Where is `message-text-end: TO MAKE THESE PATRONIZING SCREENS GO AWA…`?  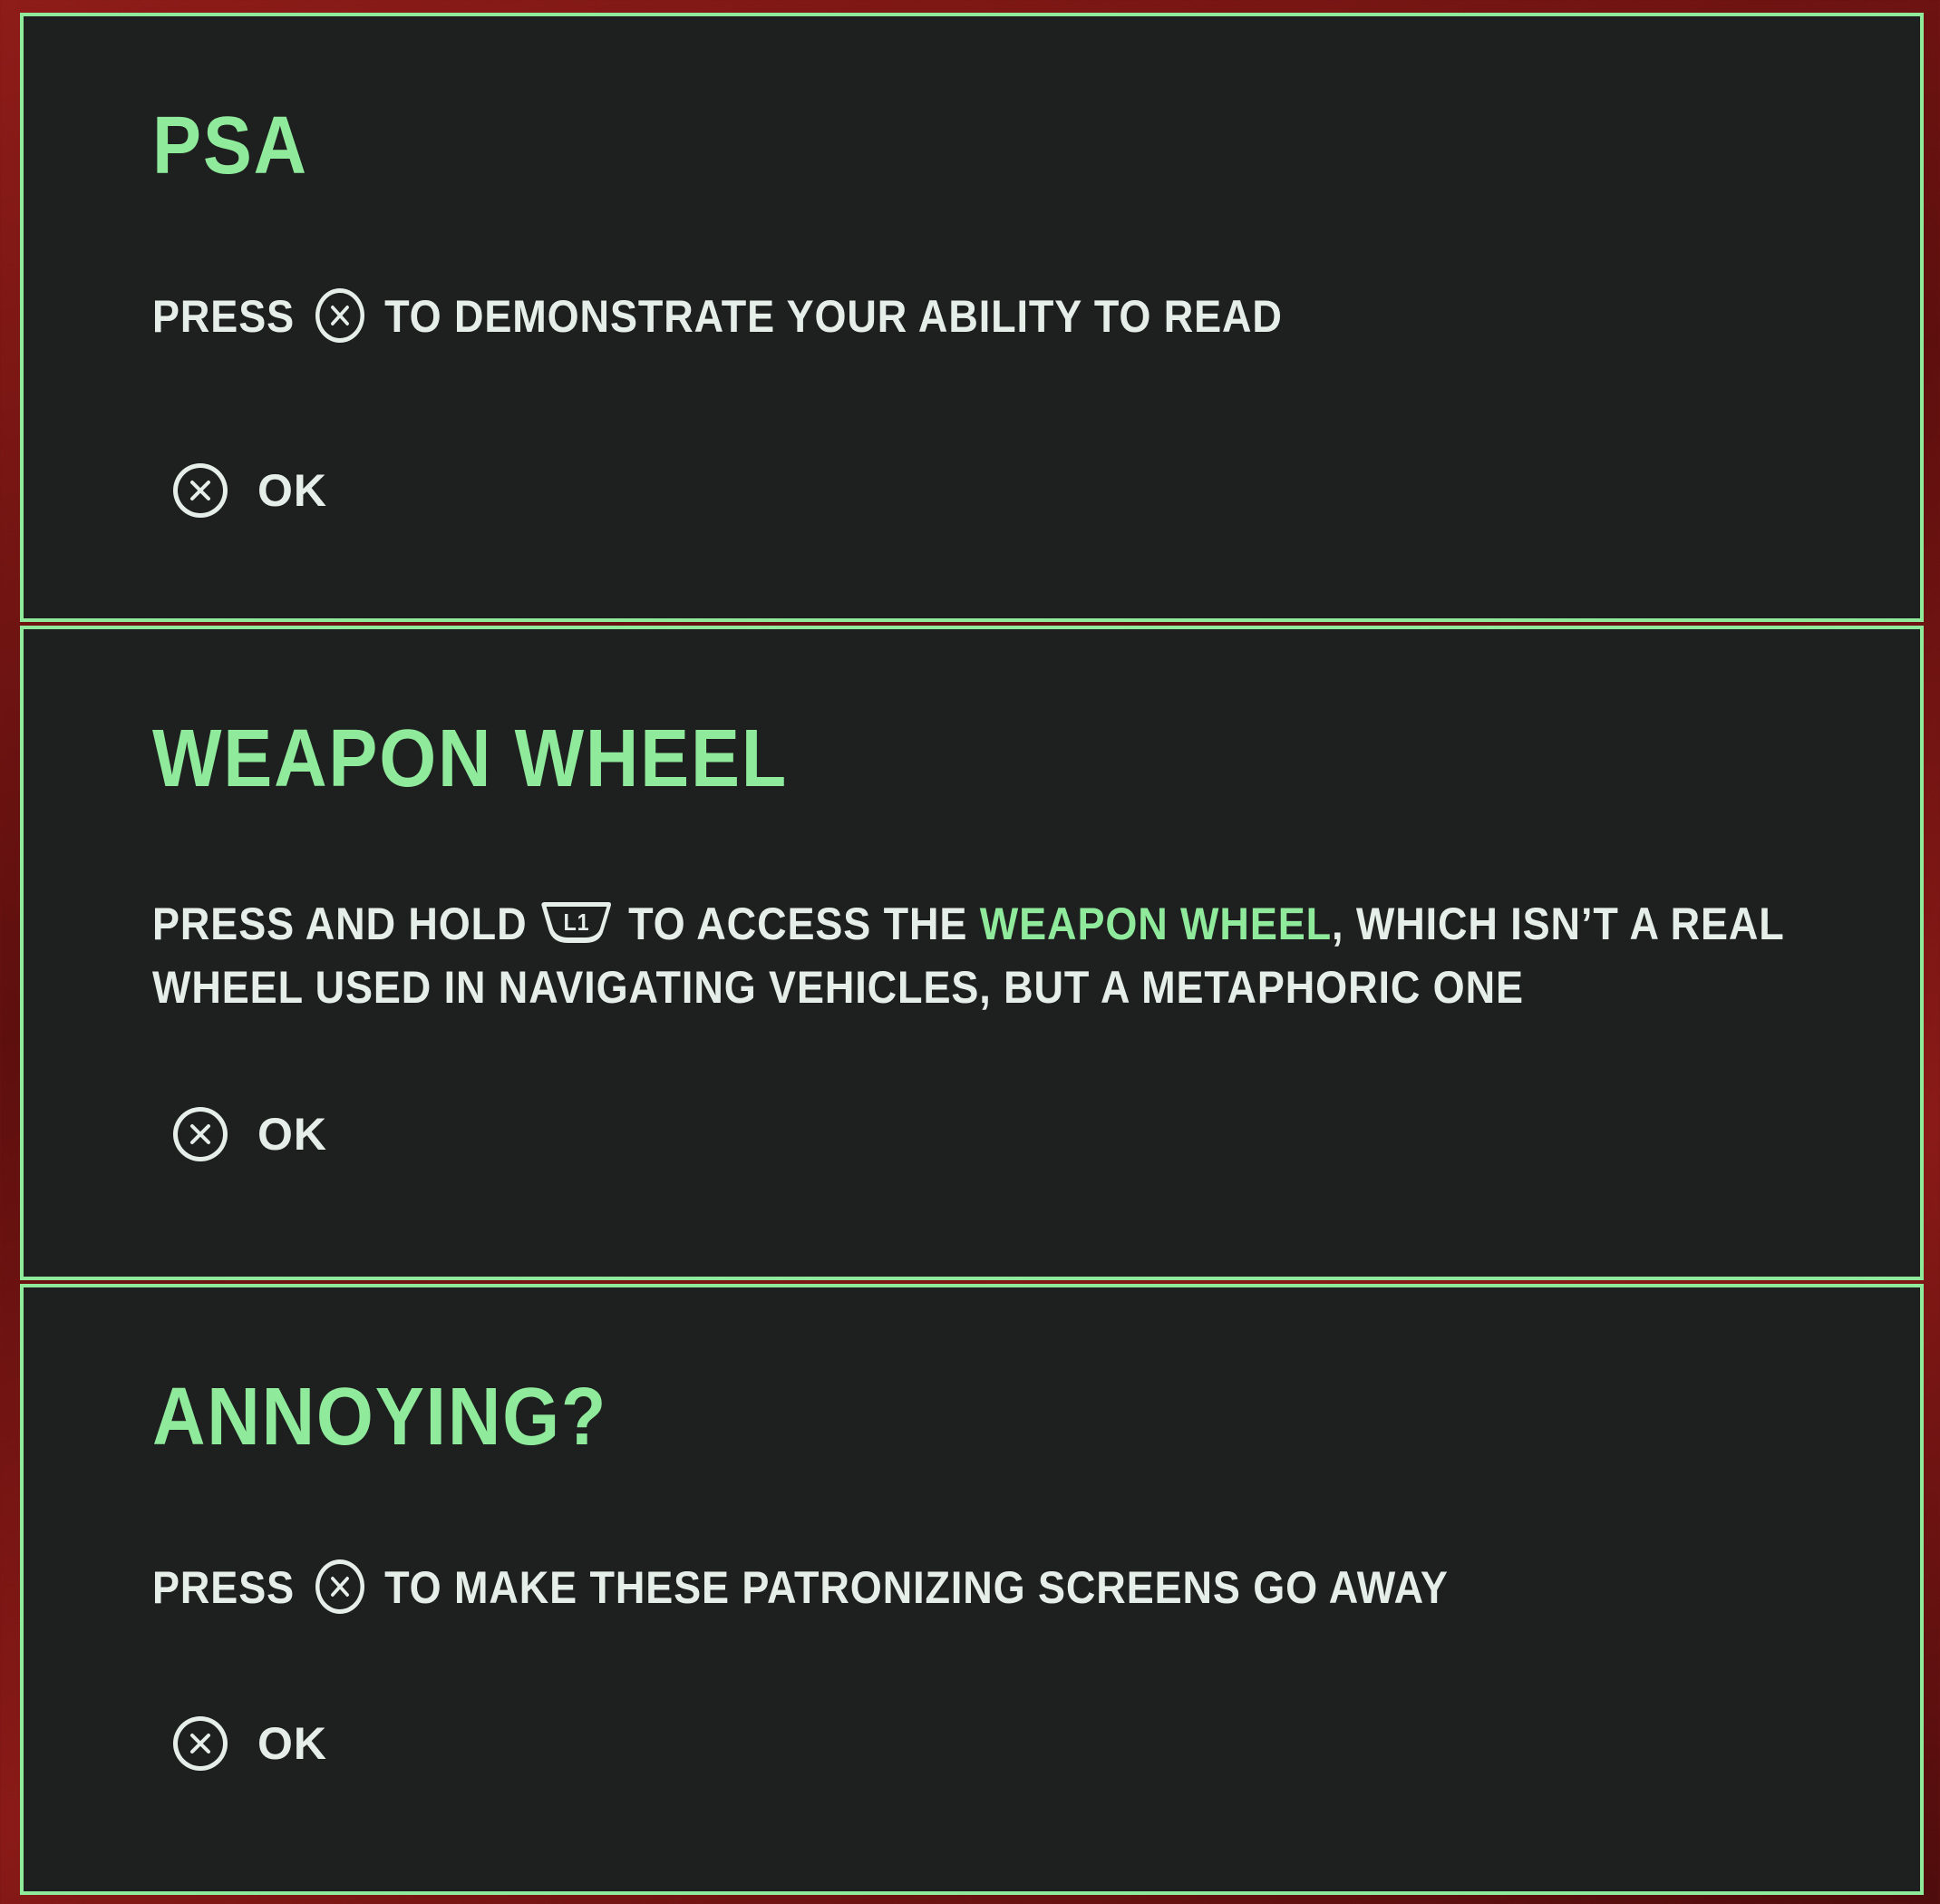
message-text-end: TO MAKE THESE PATRONIZING SCREENS GO AWA… is located at coordinates (916, 1587).